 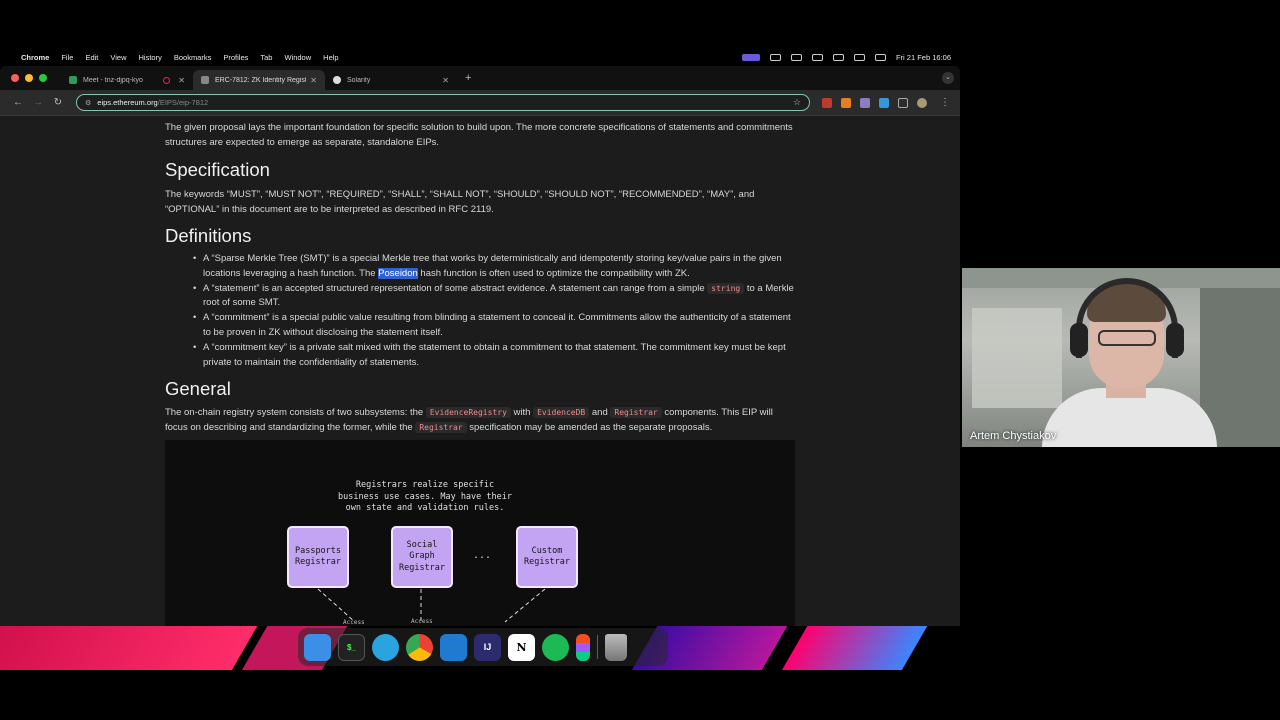 What do you see at coordinates (67, 57) in the screenshot?
I see `menu-file: File` at bounding box center [67, 57].